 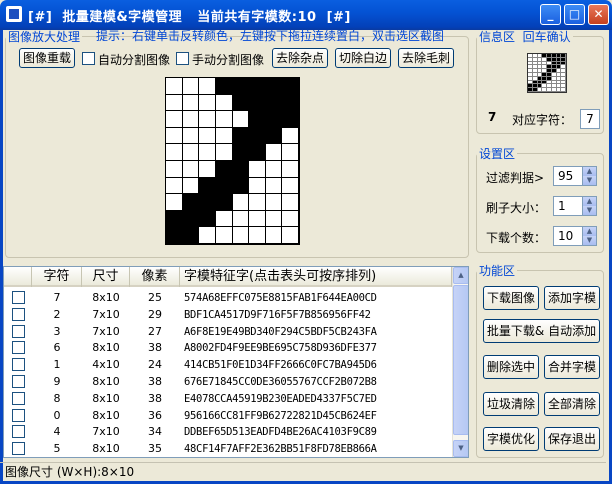 What do you see at coordinates (460, 275) in the screenshot?
I see `scroll-up-icon: ▲` at bounding box center [460, 275].